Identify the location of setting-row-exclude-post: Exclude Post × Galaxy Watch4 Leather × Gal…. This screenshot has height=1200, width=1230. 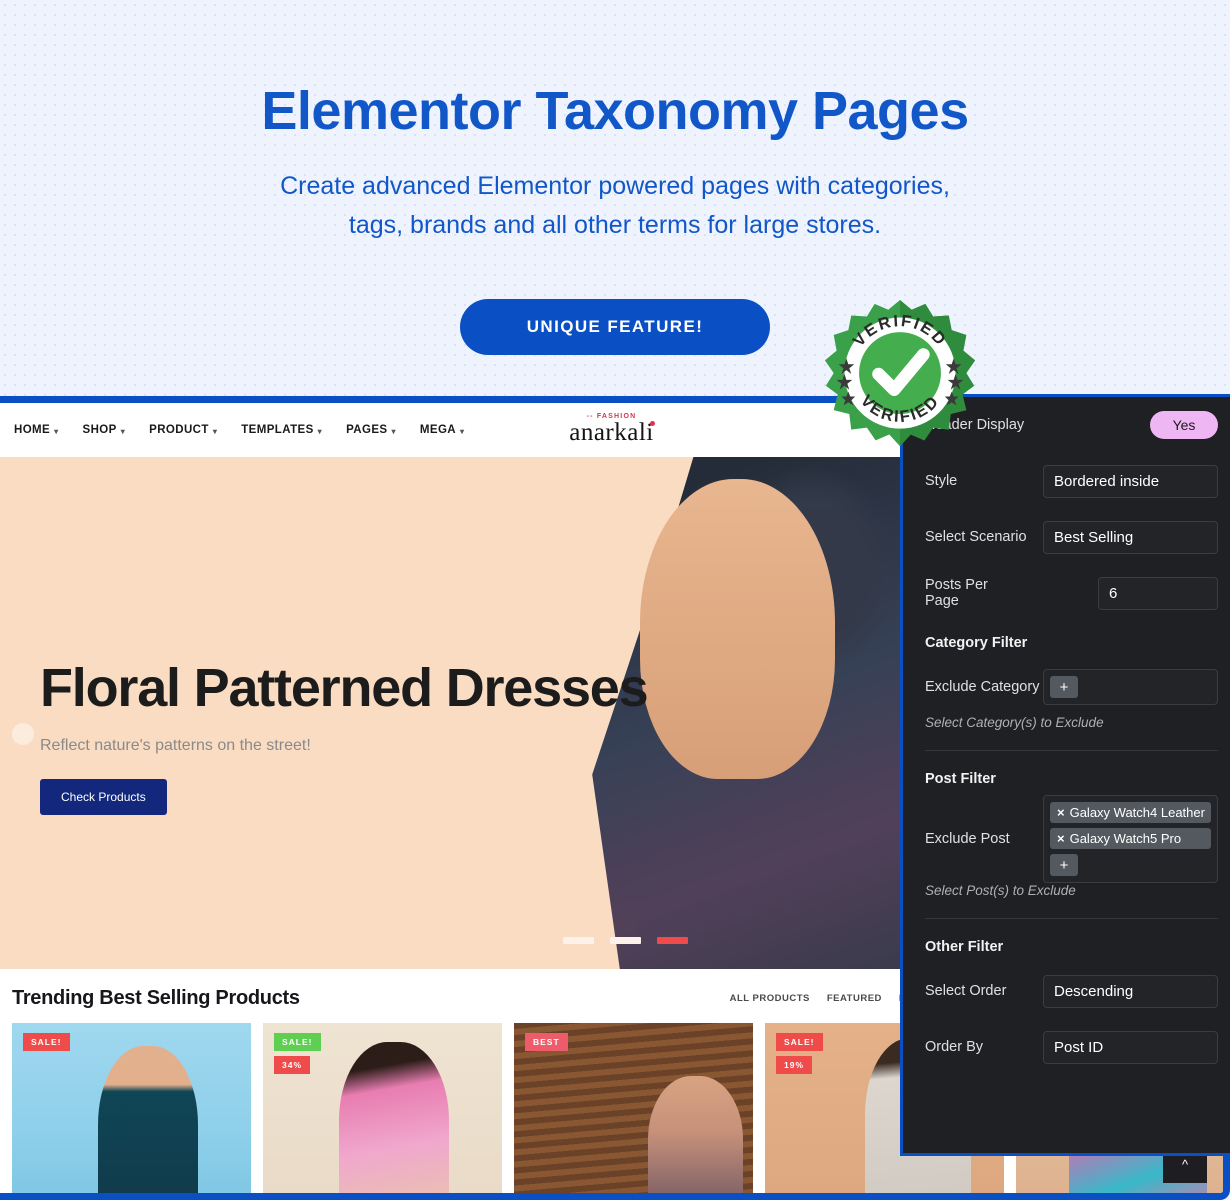
(1066, 839).